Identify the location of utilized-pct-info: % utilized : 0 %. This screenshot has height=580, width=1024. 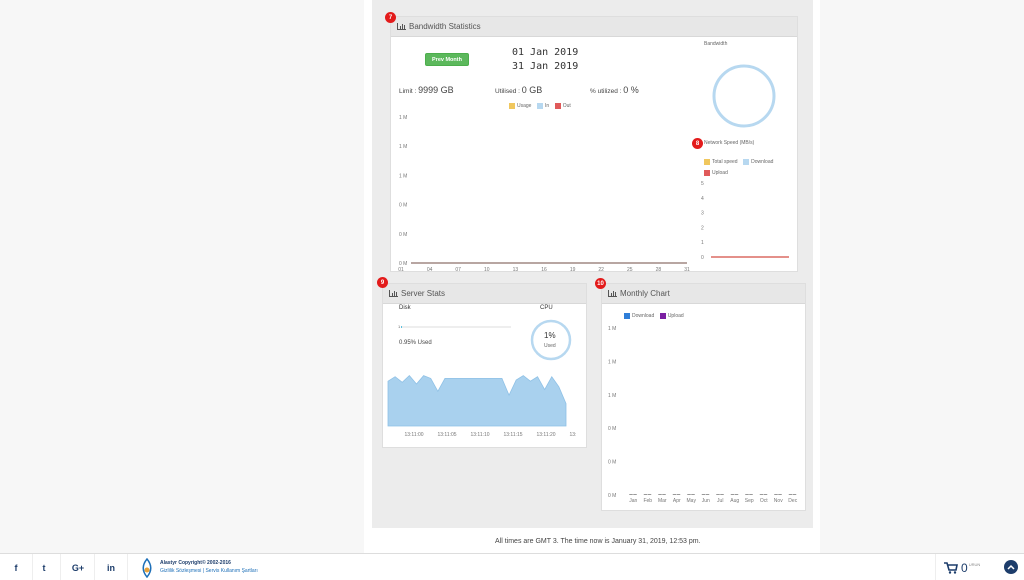
(614, 90).